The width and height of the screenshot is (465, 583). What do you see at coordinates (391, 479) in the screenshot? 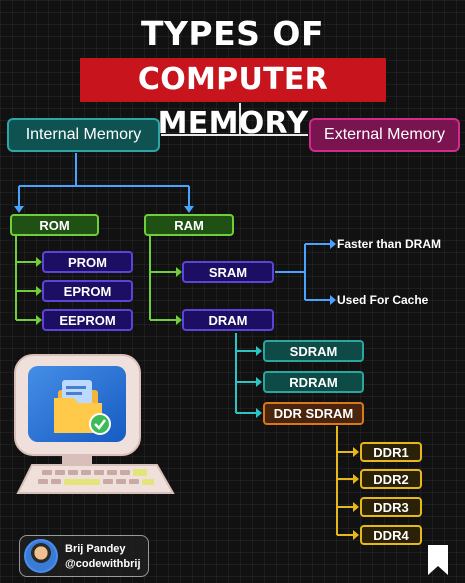
I see `ddr2-node: DDR2` at bounding box center [391, 479].